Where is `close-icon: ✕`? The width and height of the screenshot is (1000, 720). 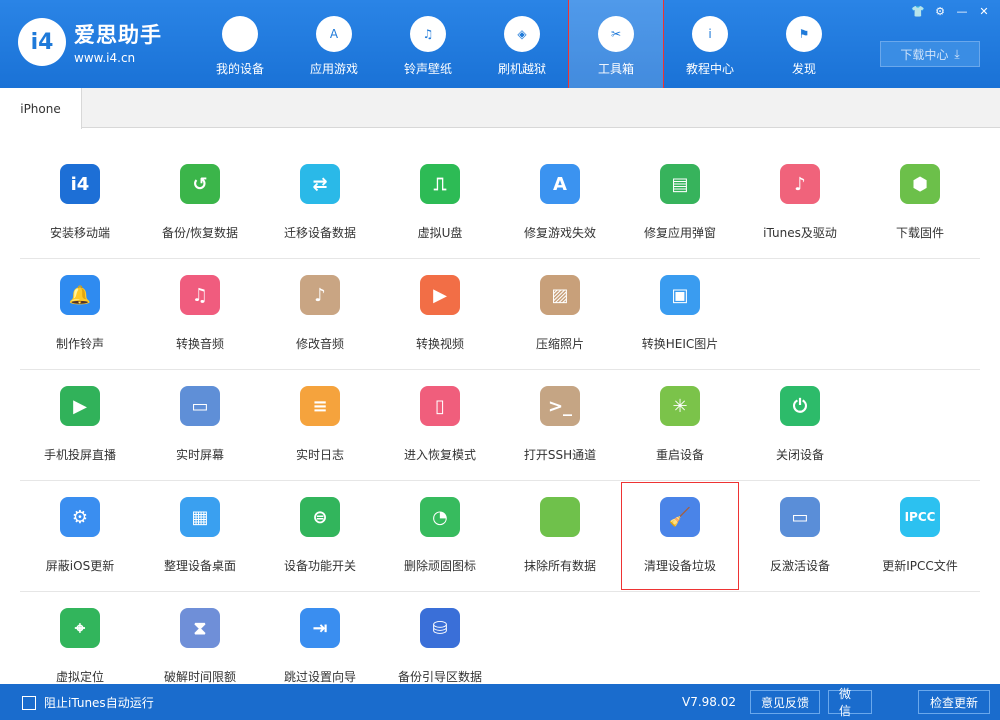
close-icon: ✕ is located at coordinates (984, 12).